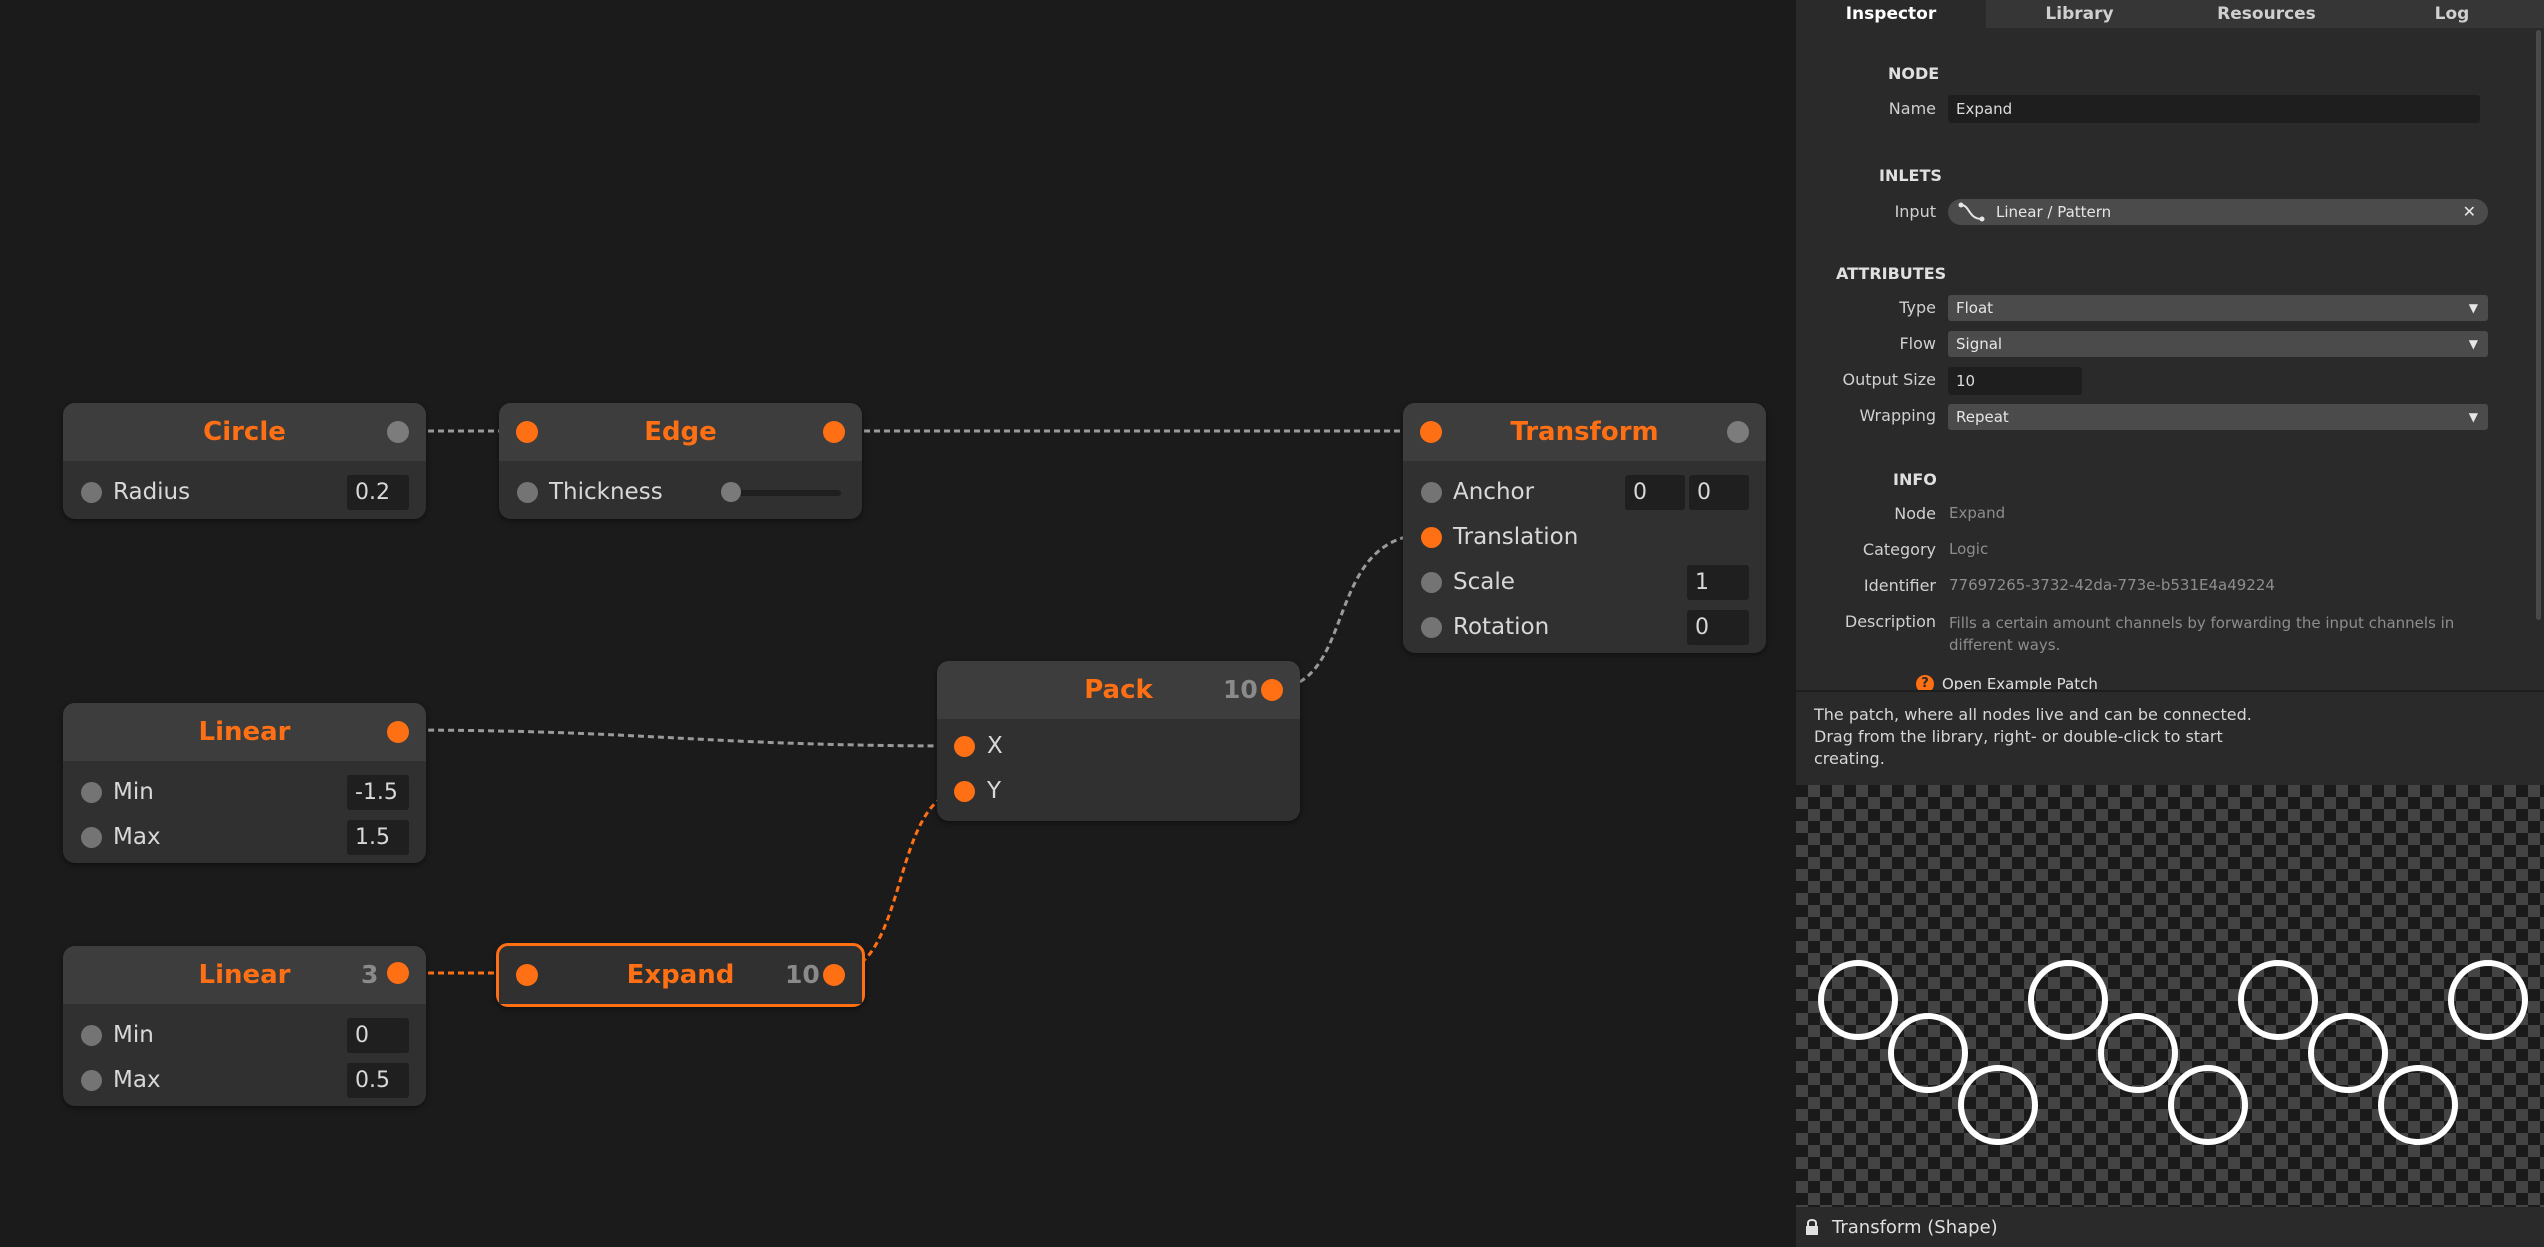  Describe the element at coordinates (244, 783) in the screenshot. I see `node-linear: Linear Min -1.5 Max 1.5` at that location.